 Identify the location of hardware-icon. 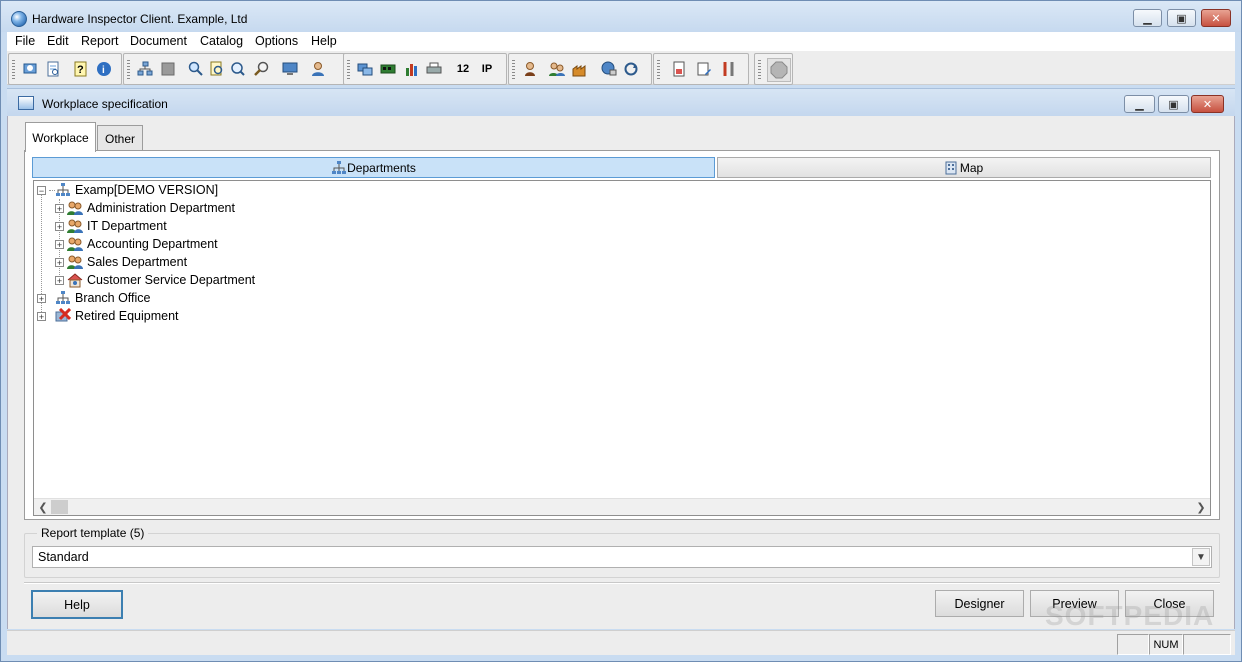
(388, 69).